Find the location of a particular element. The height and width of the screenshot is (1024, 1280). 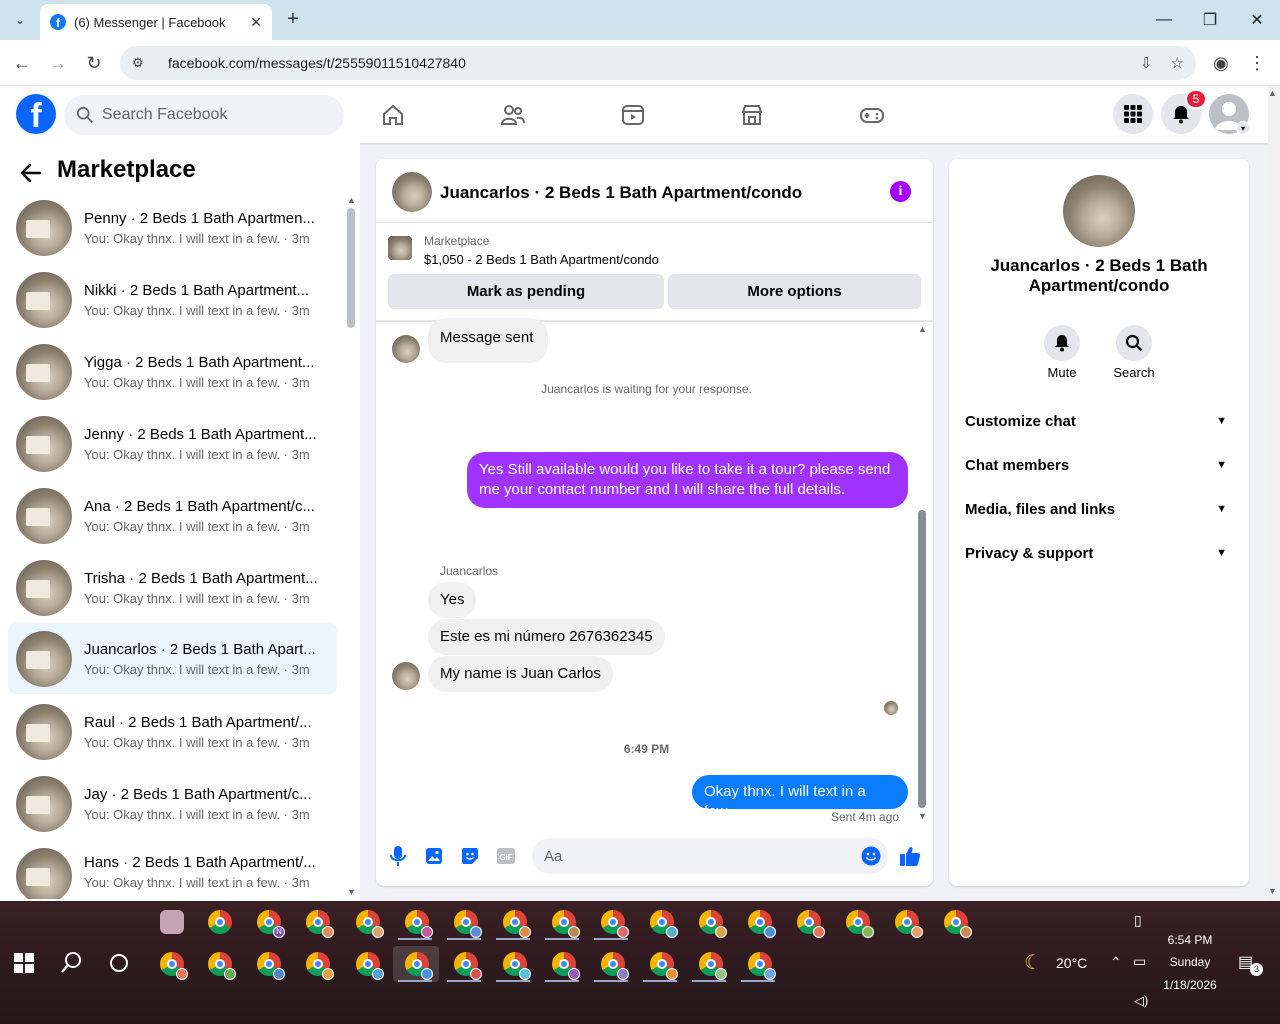

gaming-icon is located at coordinates (872, 115).